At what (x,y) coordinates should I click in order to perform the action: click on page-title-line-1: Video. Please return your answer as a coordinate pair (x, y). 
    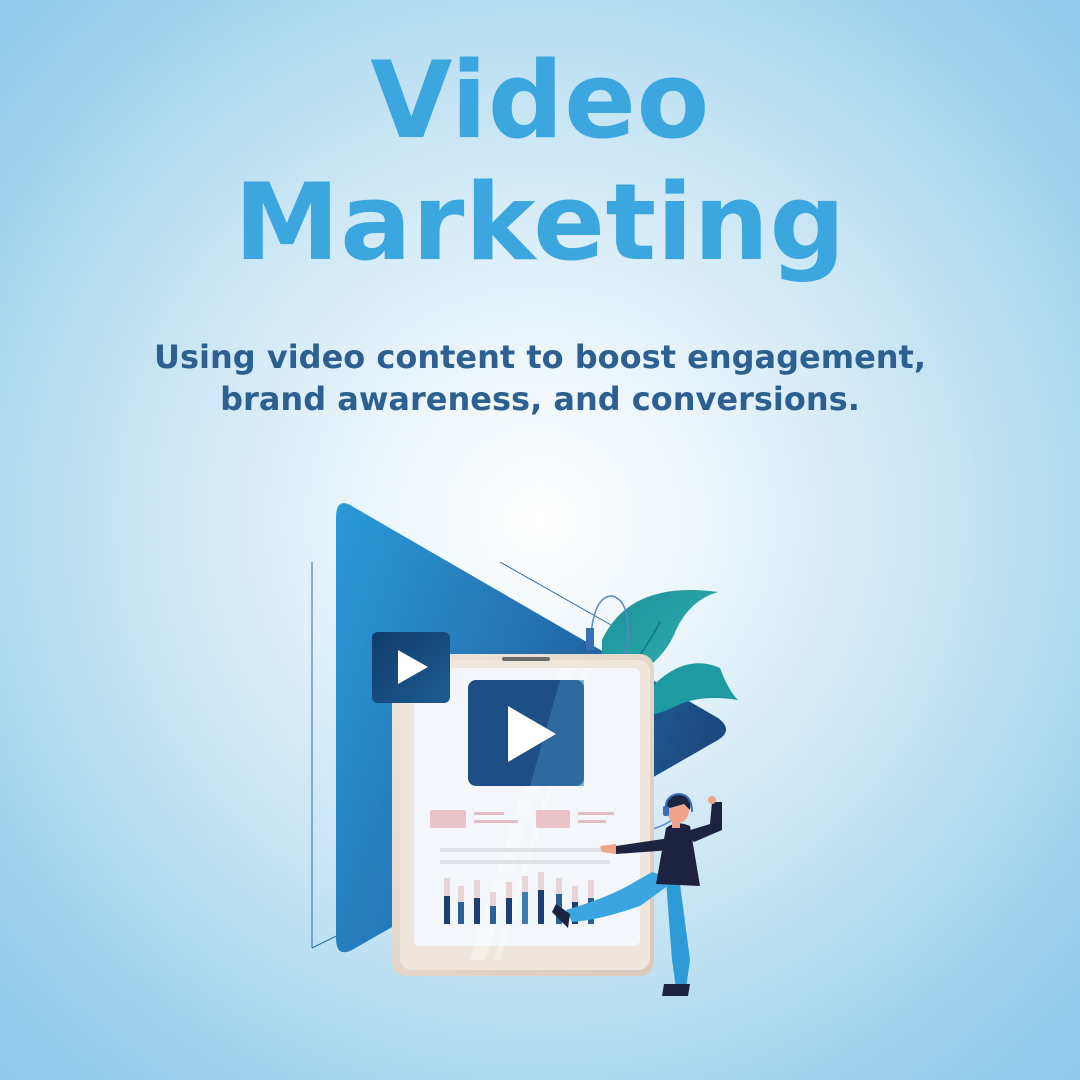
    Looking at the image, I should click on (540, 100).